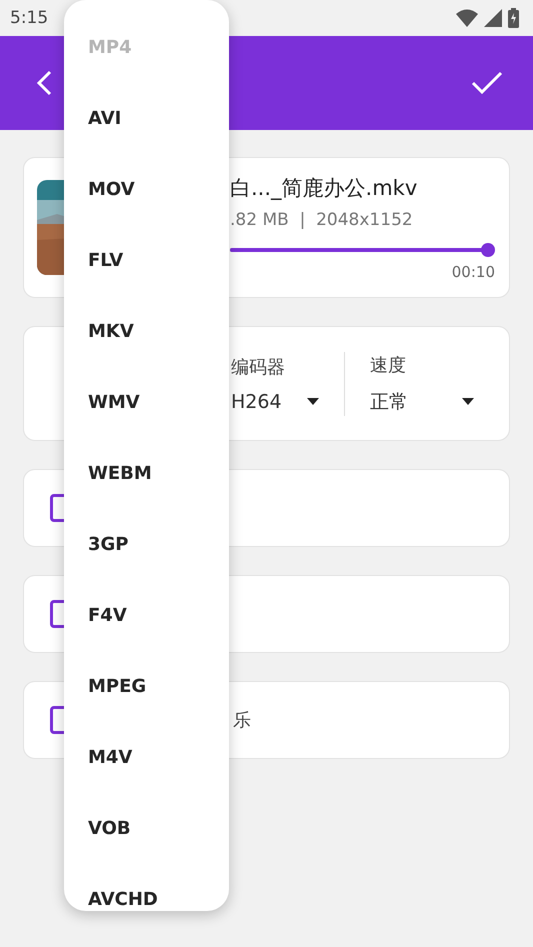 This screenshot has height=947, width=533. Describe the element at coordinates (146, 544) in the screenshot. I see `format-option: 3GP` at that location.